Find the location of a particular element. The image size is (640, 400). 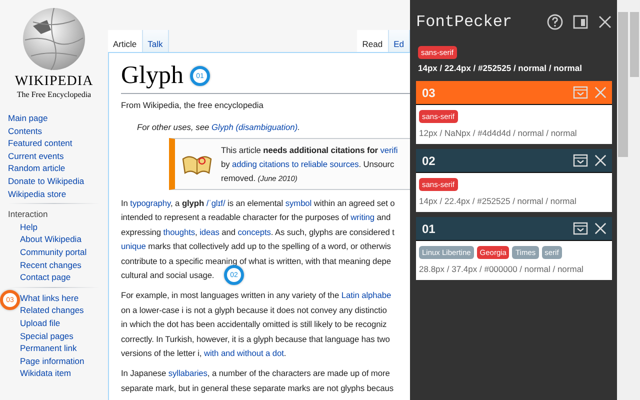

font-details: 28.8px / 37.4px / #000000 / normal / normal is located at coordinates (501, 269).